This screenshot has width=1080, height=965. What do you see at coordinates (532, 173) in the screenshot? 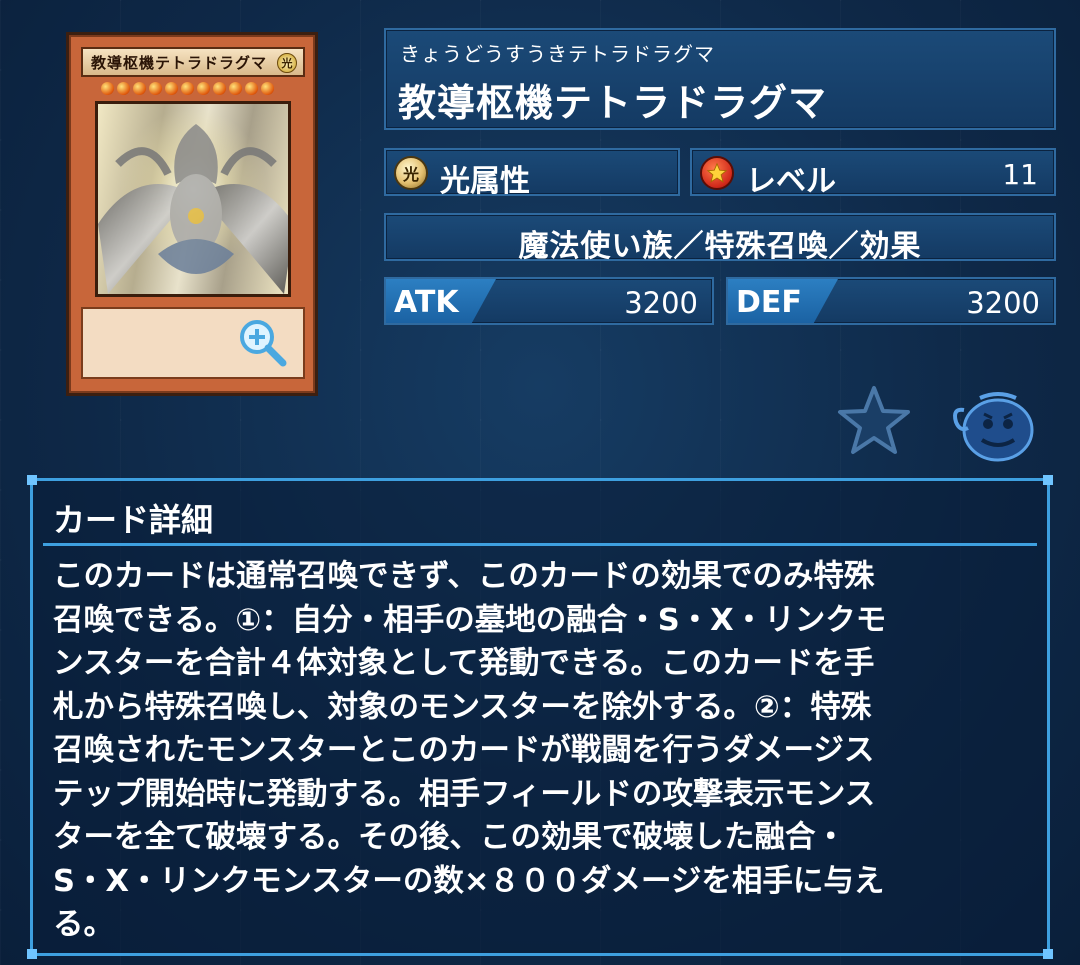
I see `attribute-panel: 光 光属性` at bounding box center [532, 173].